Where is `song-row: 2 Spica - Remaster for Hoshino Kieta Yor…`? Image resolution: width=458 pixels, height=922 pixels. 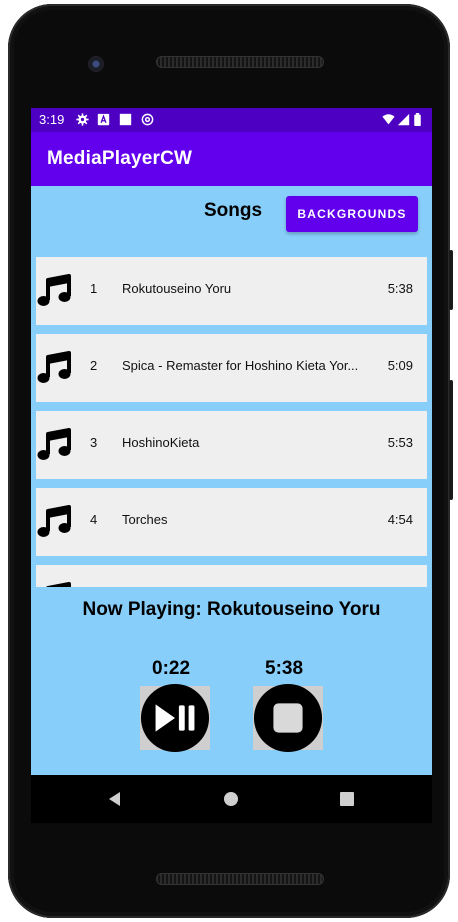 song-row: 2 Spica - Remaster for Hoshino Kieta Yor… is located at coordinates (231, 368).